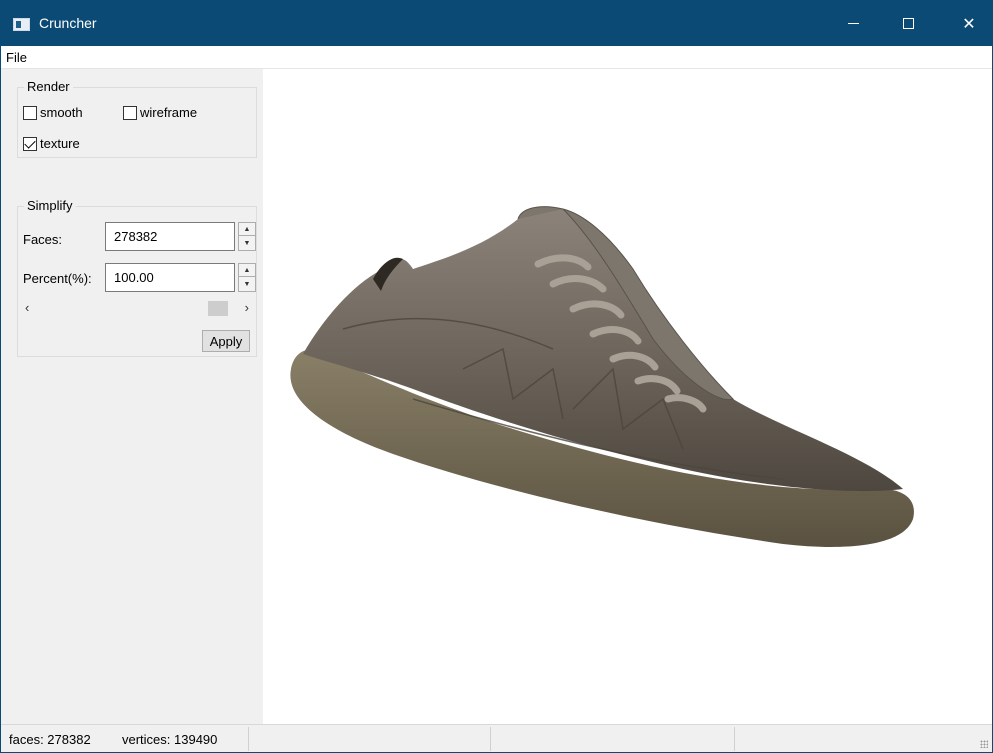 This screenshot has width=993, height=753. What do you see at coordinates (68, 23) in the screenshot?
I see `window-title: Cruncher` at bounding box center [68, 23].